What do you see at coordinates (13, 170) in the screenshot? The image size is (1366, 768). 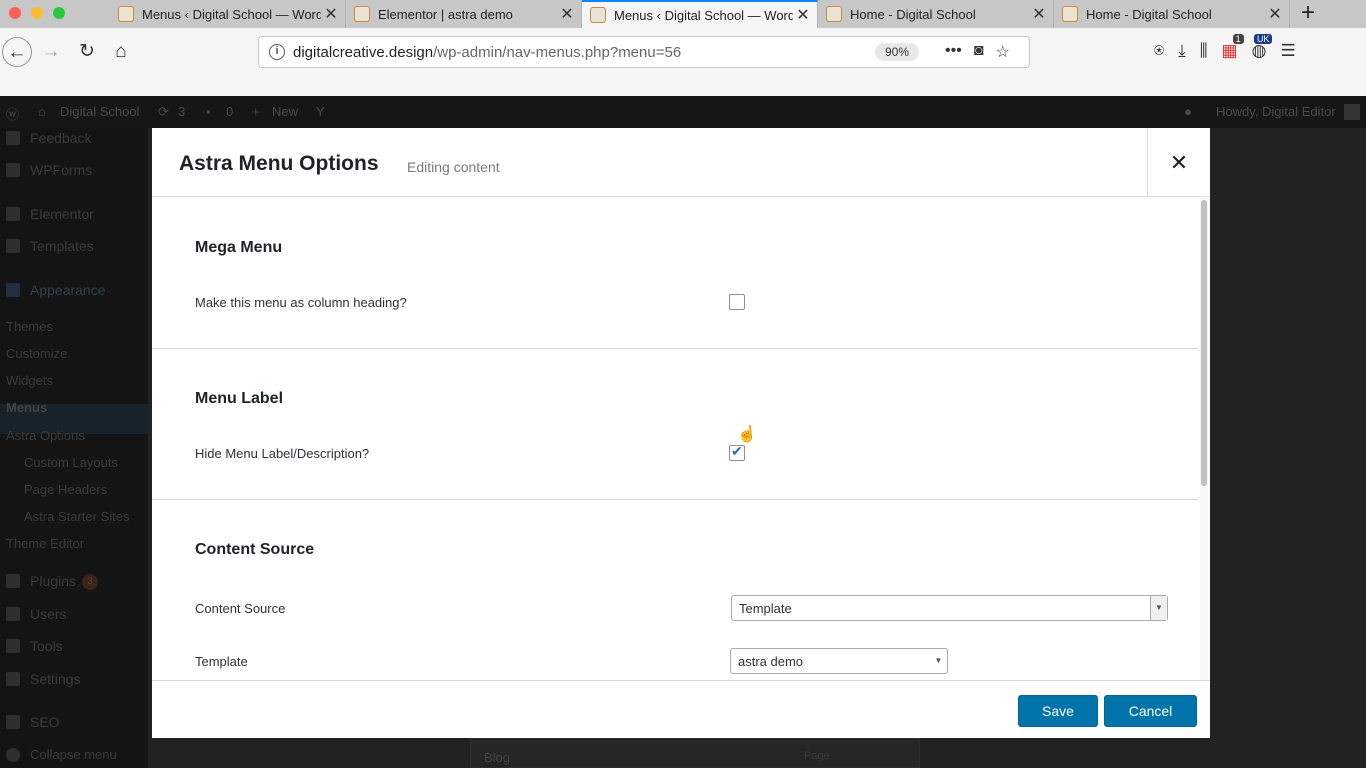 I see `wpforms-icon` at bounding box center [13, 170].